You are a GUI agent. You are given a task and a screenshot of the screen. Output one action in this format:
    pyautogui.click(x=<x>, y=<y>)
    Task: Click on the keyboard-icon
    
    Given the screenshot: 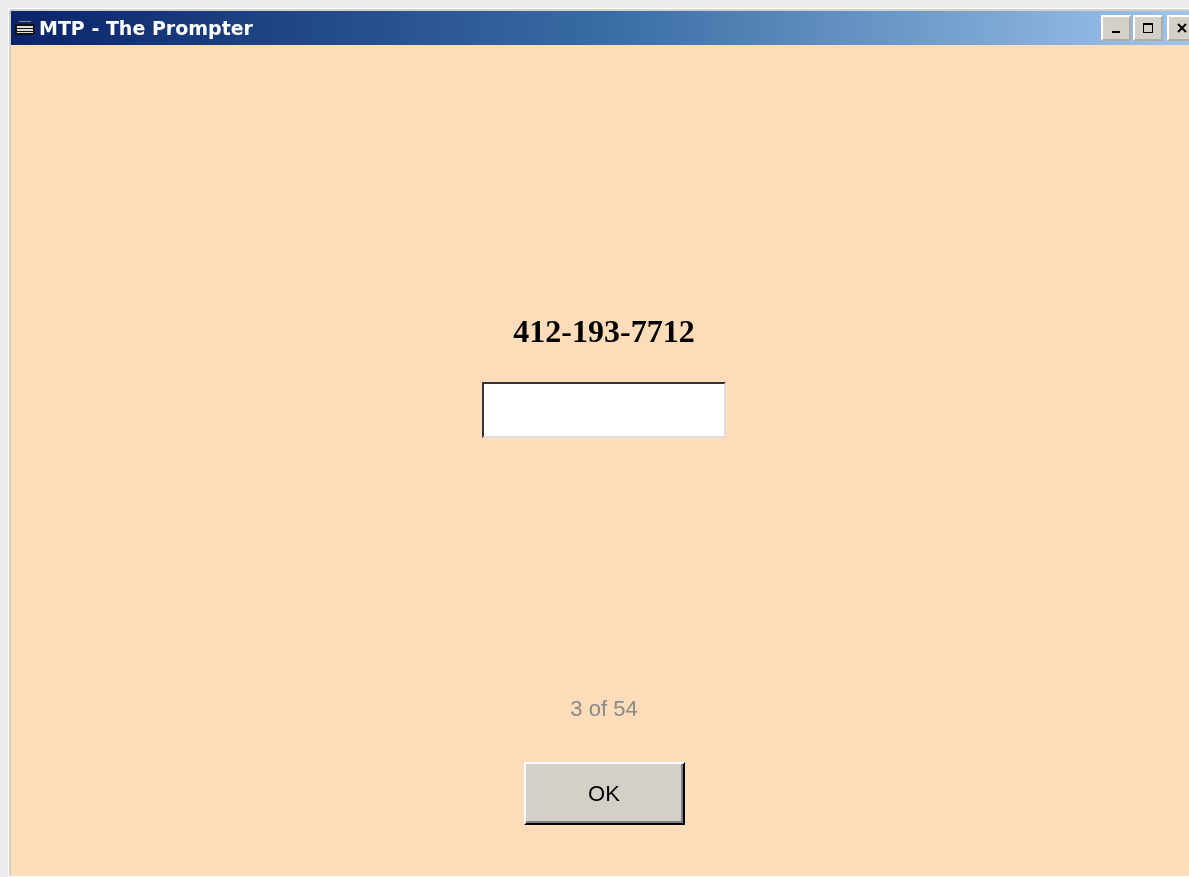 What is the action you would take?
    pyautogui.click(x=25, y=28)
    